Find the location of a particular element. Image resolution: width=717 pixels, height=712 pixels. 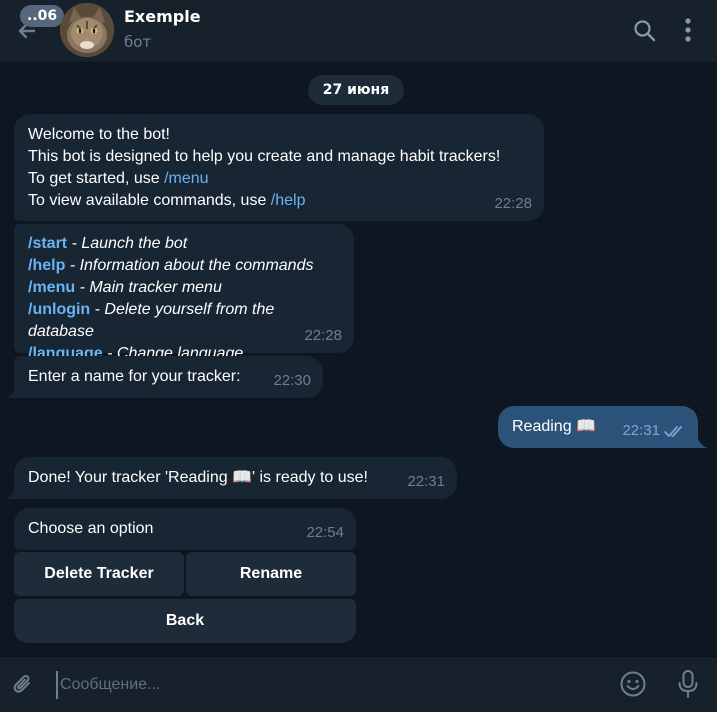

avatar is located at coordinates (87, 30).